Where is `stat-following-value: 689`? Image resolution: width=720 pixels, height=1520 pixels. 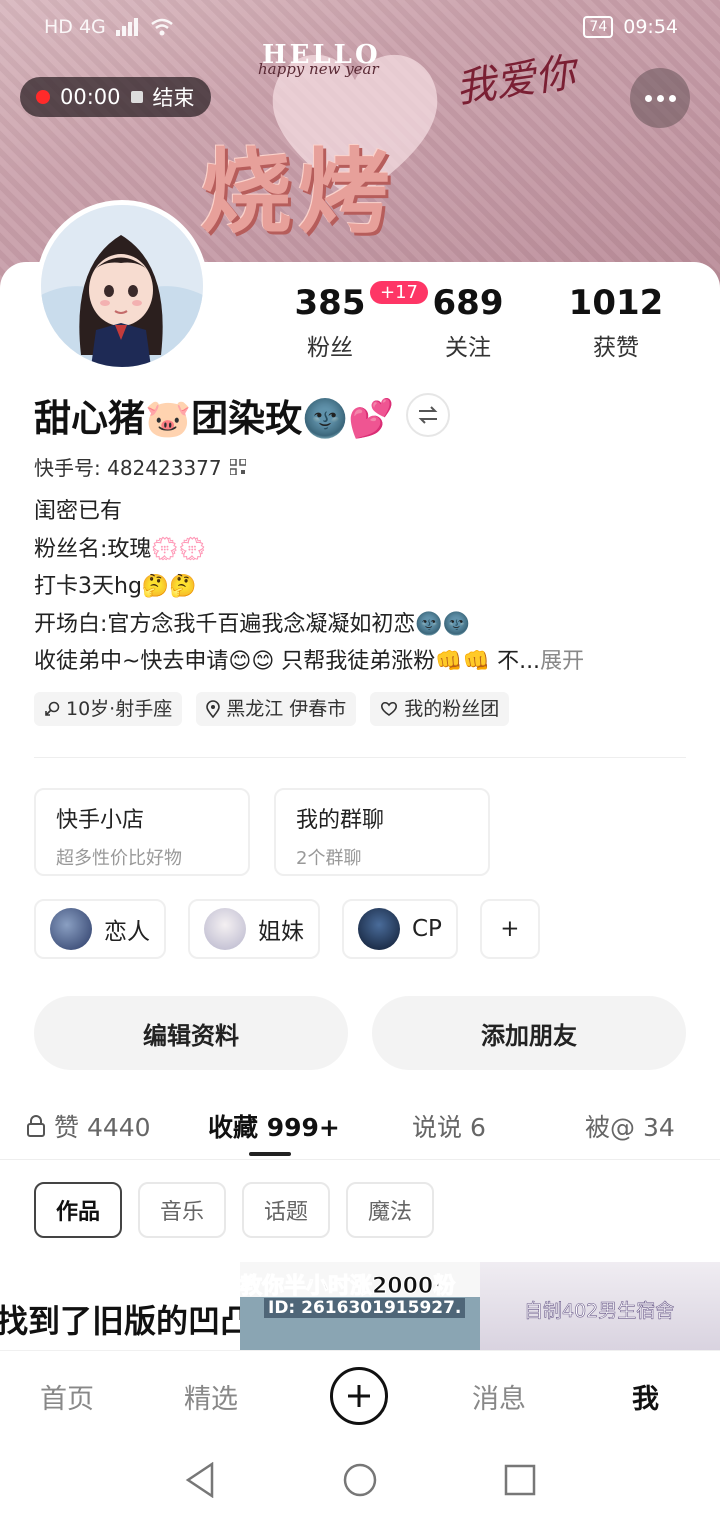 stat-following-value: 689 is located at coordinates (468, 303).